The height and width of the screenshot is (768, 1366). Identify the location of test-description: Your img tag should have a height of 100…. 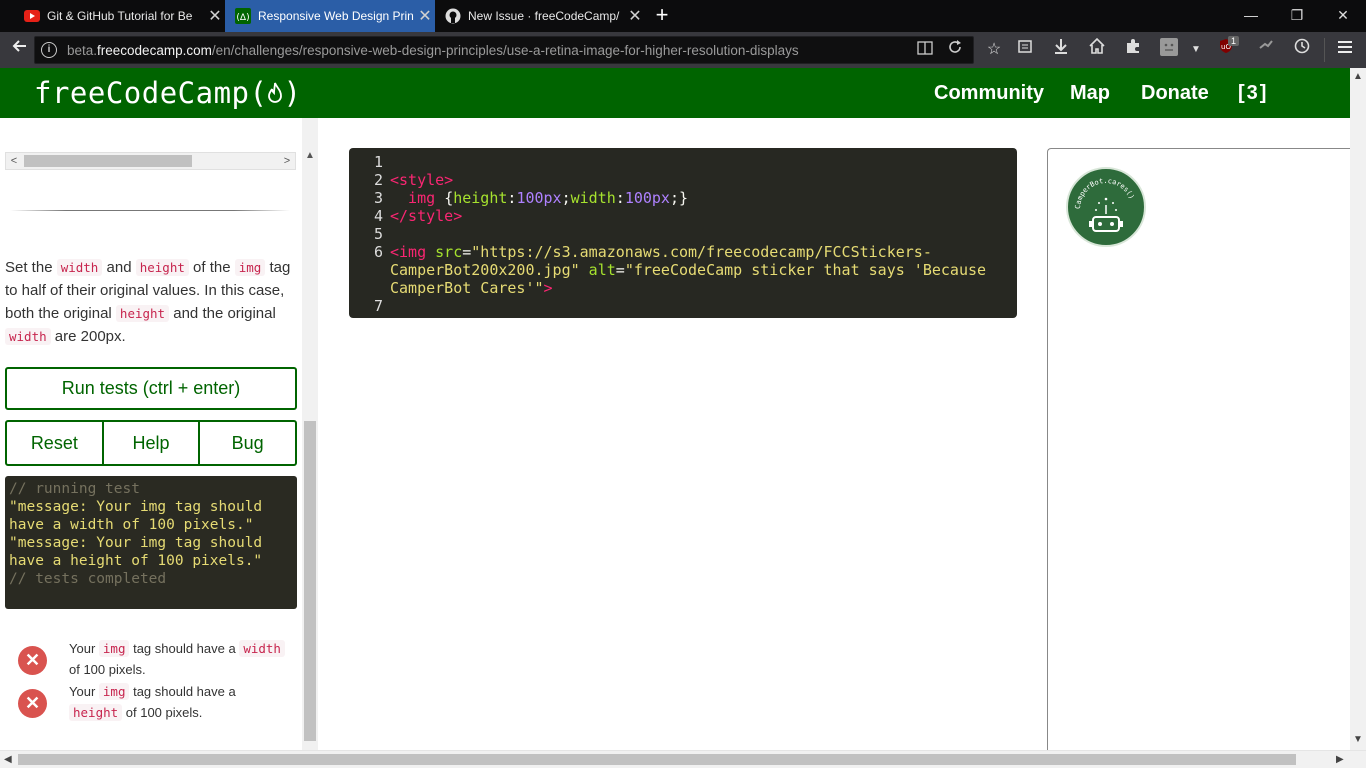
(152, 702).